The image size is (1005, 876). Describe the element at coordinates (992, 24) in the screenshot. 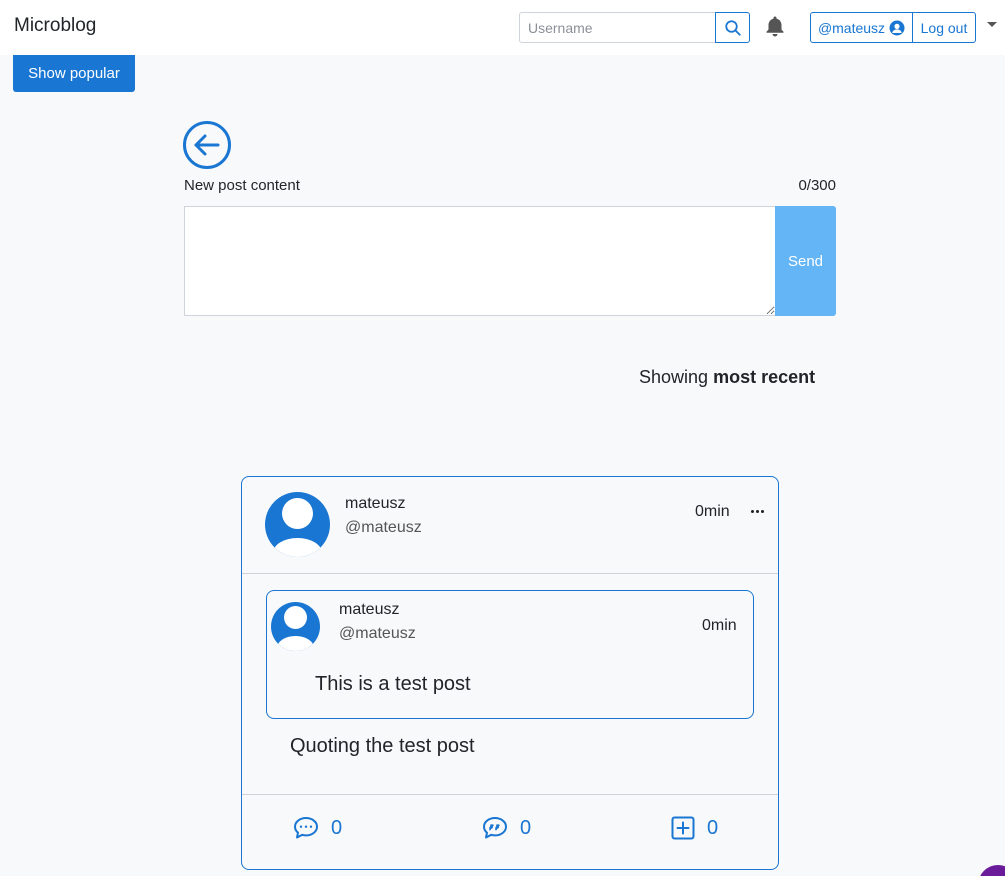

I see `dropdown-caret-icon` at that location.